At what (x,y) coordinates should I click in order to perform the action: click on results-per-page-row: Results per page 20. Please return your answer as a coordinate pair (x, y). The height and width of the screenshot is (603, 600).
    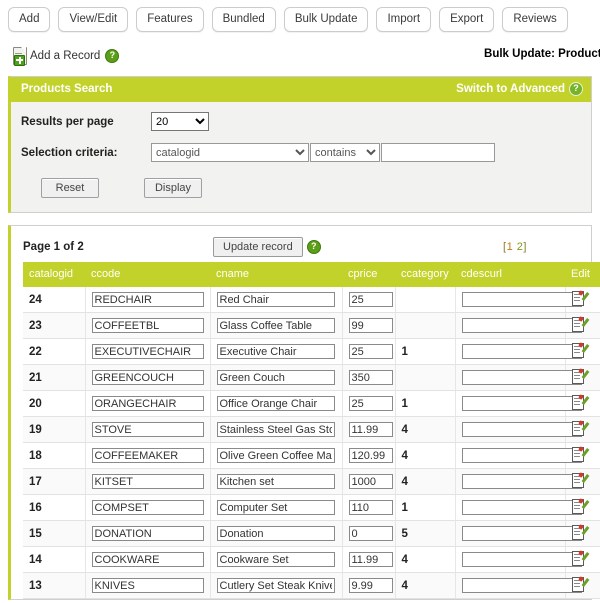
    Looking at the image, I should click on (301, 121).